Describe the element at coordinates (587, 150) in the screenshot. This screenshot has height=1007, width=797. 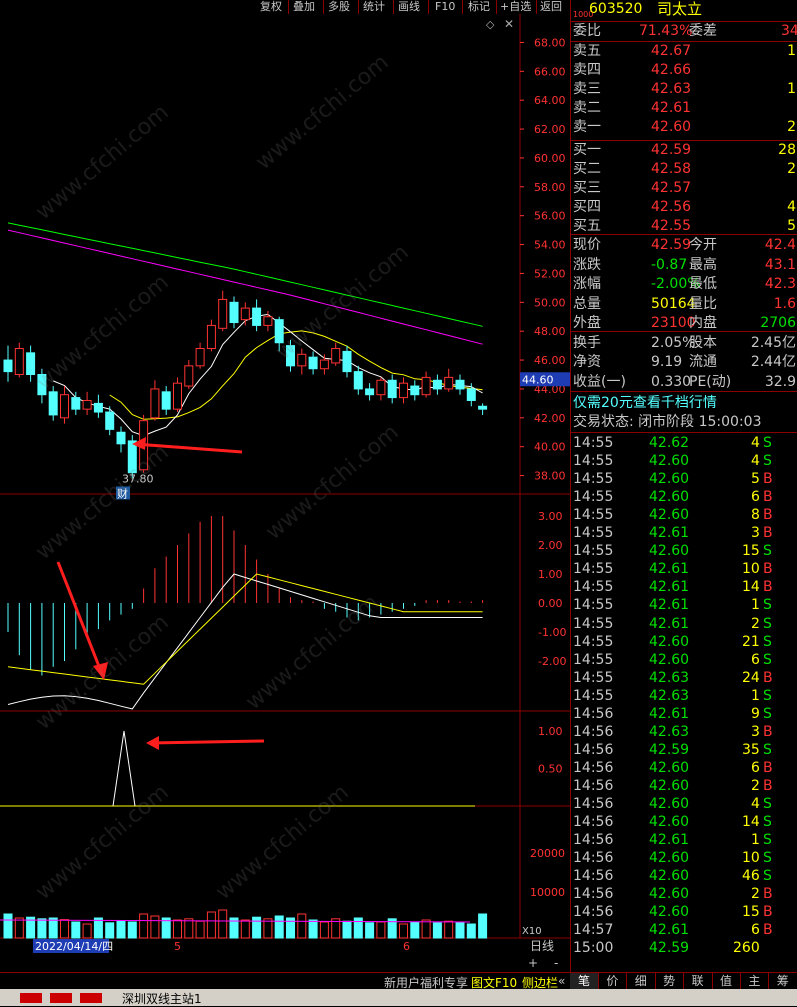
I see `buy-level-label: 买一` at that location.